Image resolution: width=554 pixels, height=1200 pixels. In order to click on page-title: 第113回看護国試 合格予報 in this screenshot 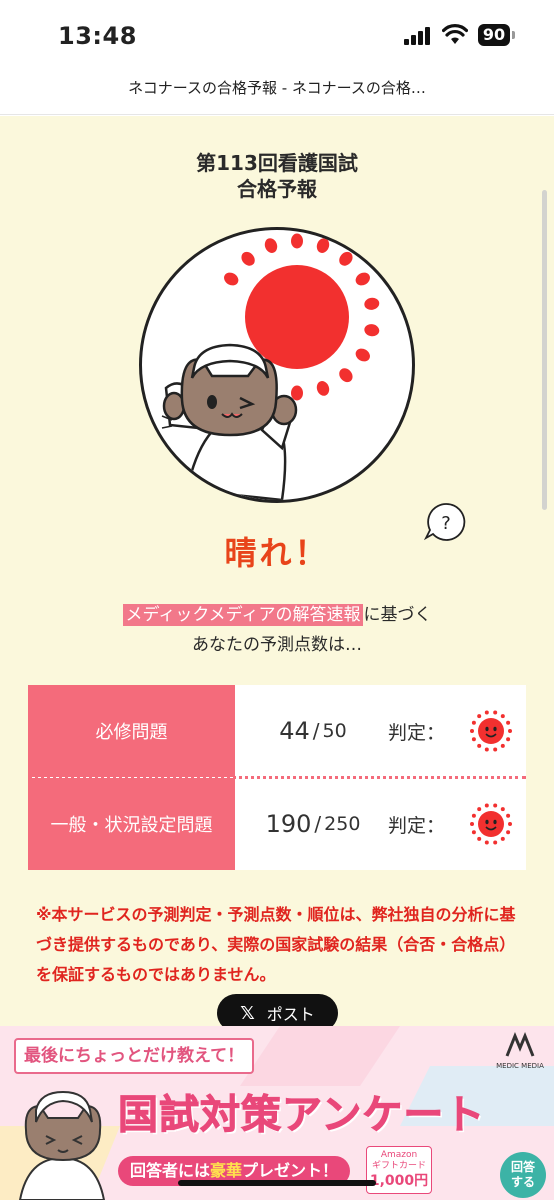, I will do `click(277, 176)`.